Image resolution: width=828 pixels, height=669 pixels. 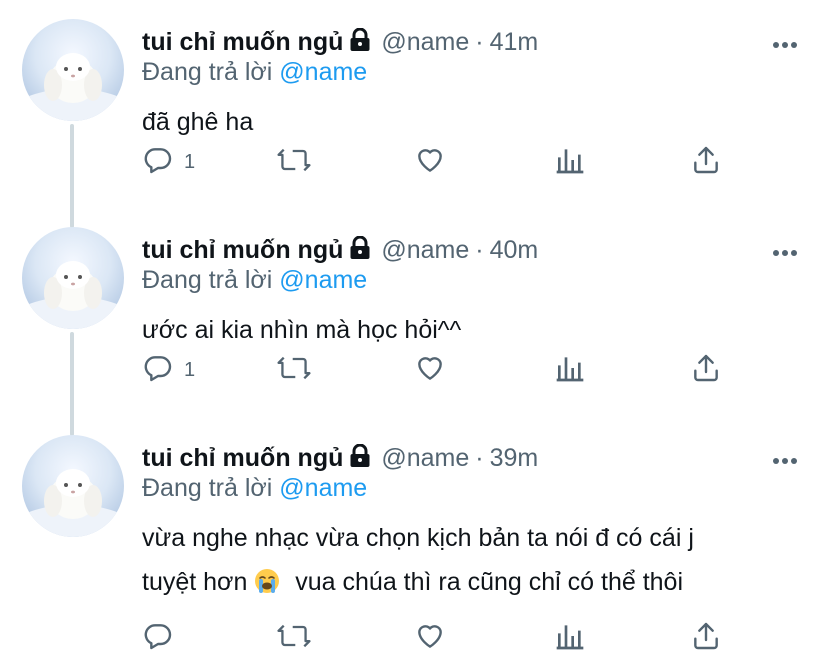 I want to click on tweet-text-segment: tuyệt hơn, so click(x=195, y=582).